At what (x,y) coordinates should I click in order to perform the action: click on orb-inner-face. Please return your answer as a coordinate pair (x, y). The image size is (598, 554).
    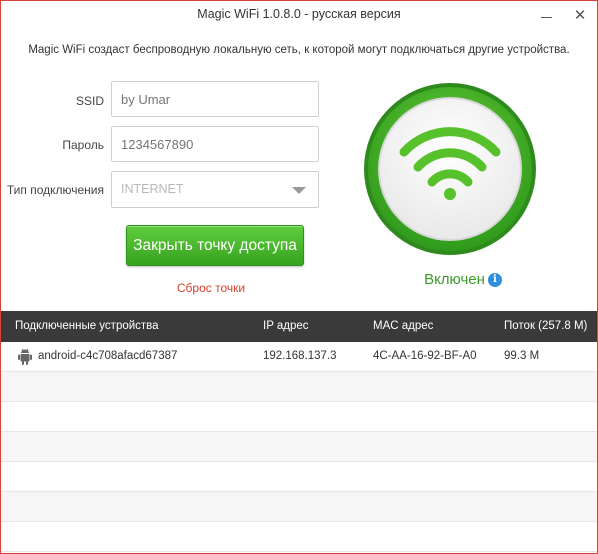
    Looking at the image, I should click on (450, 169).